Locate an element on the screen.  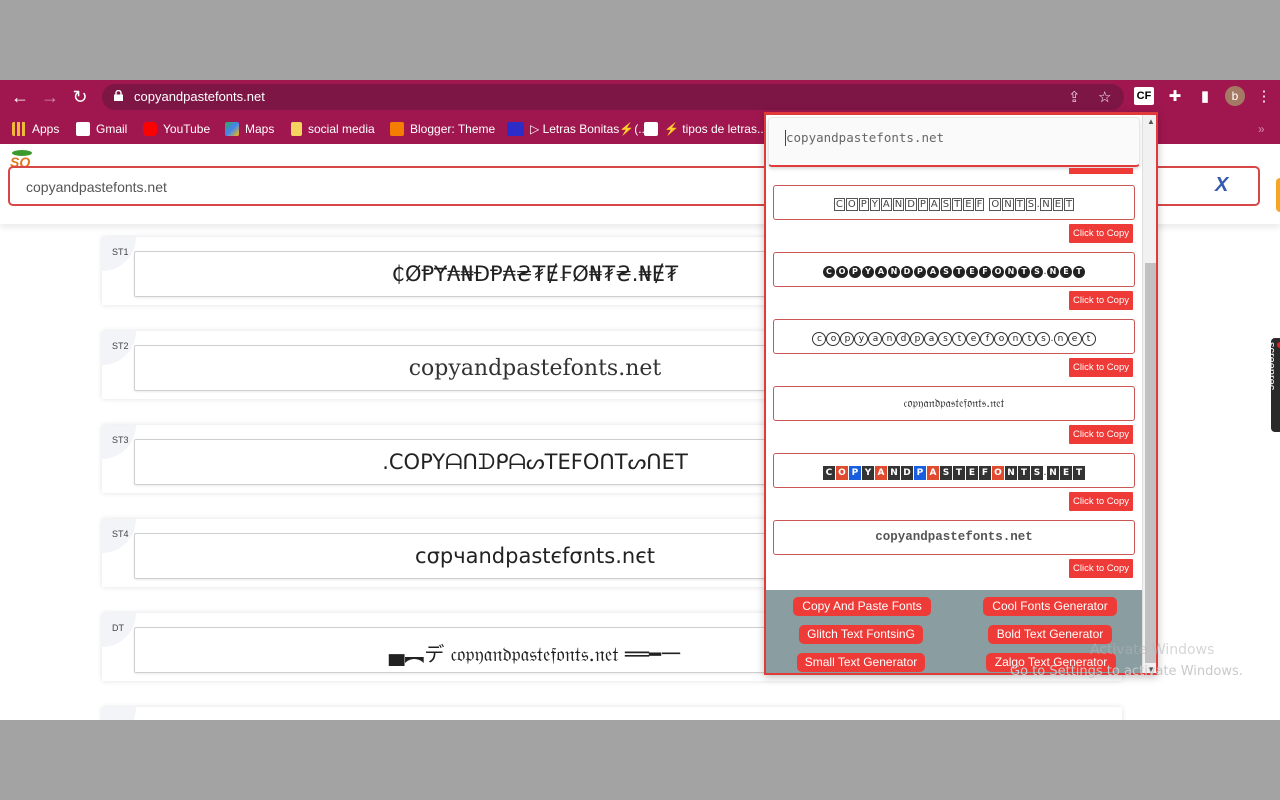
apps-grid-icon is located at coordinates (19, 129).